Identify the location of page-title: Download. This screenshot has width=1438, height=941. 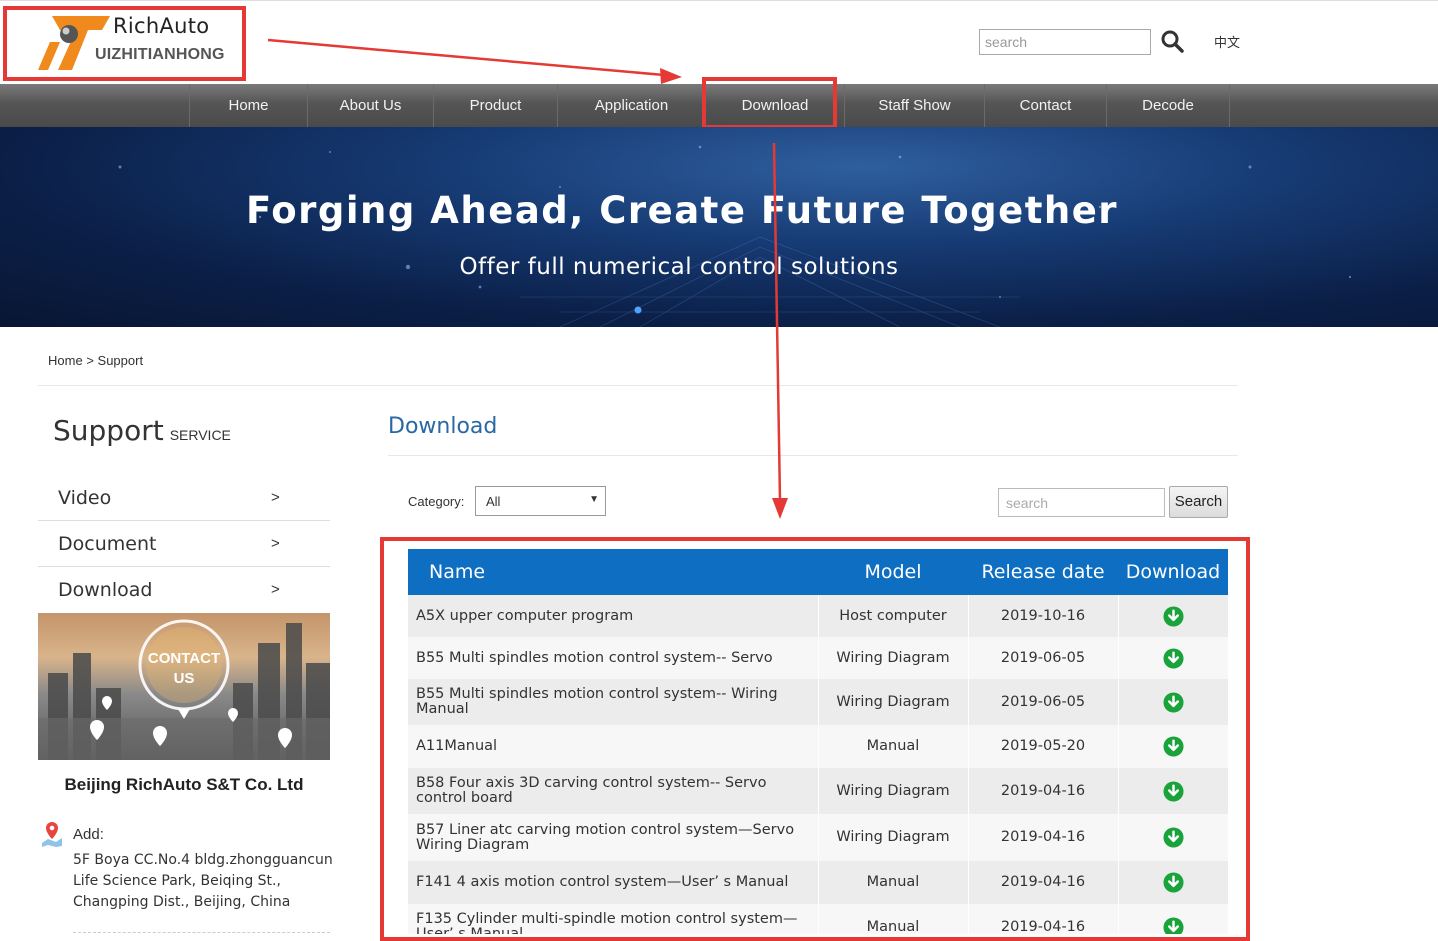
(443, 426).